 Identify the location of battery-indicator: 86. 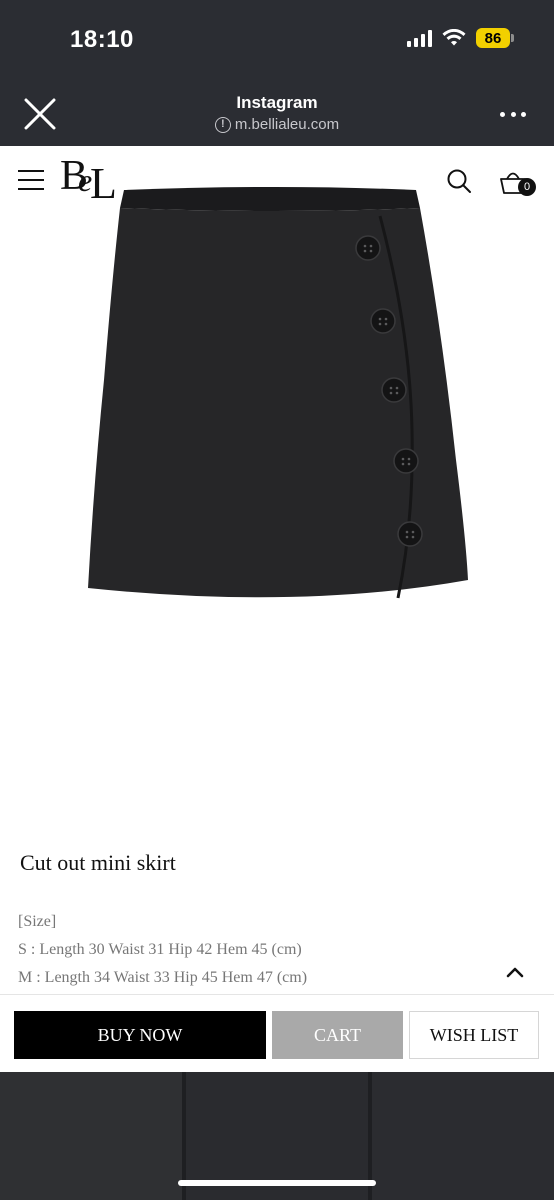
(495, 38).